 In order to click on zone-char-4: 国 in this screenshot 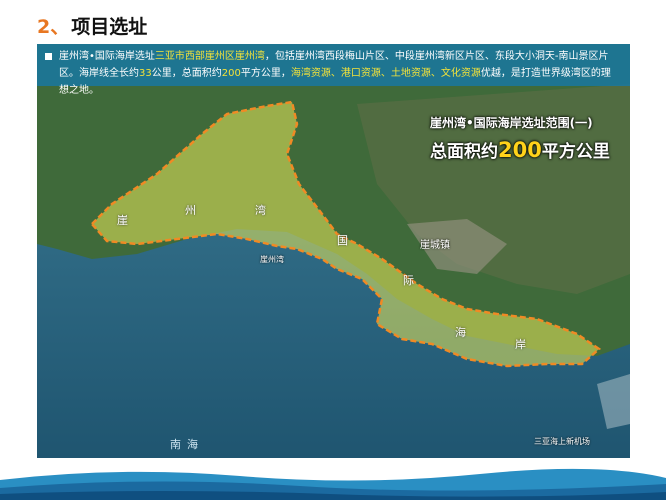, I will do `click(342, 240)`.